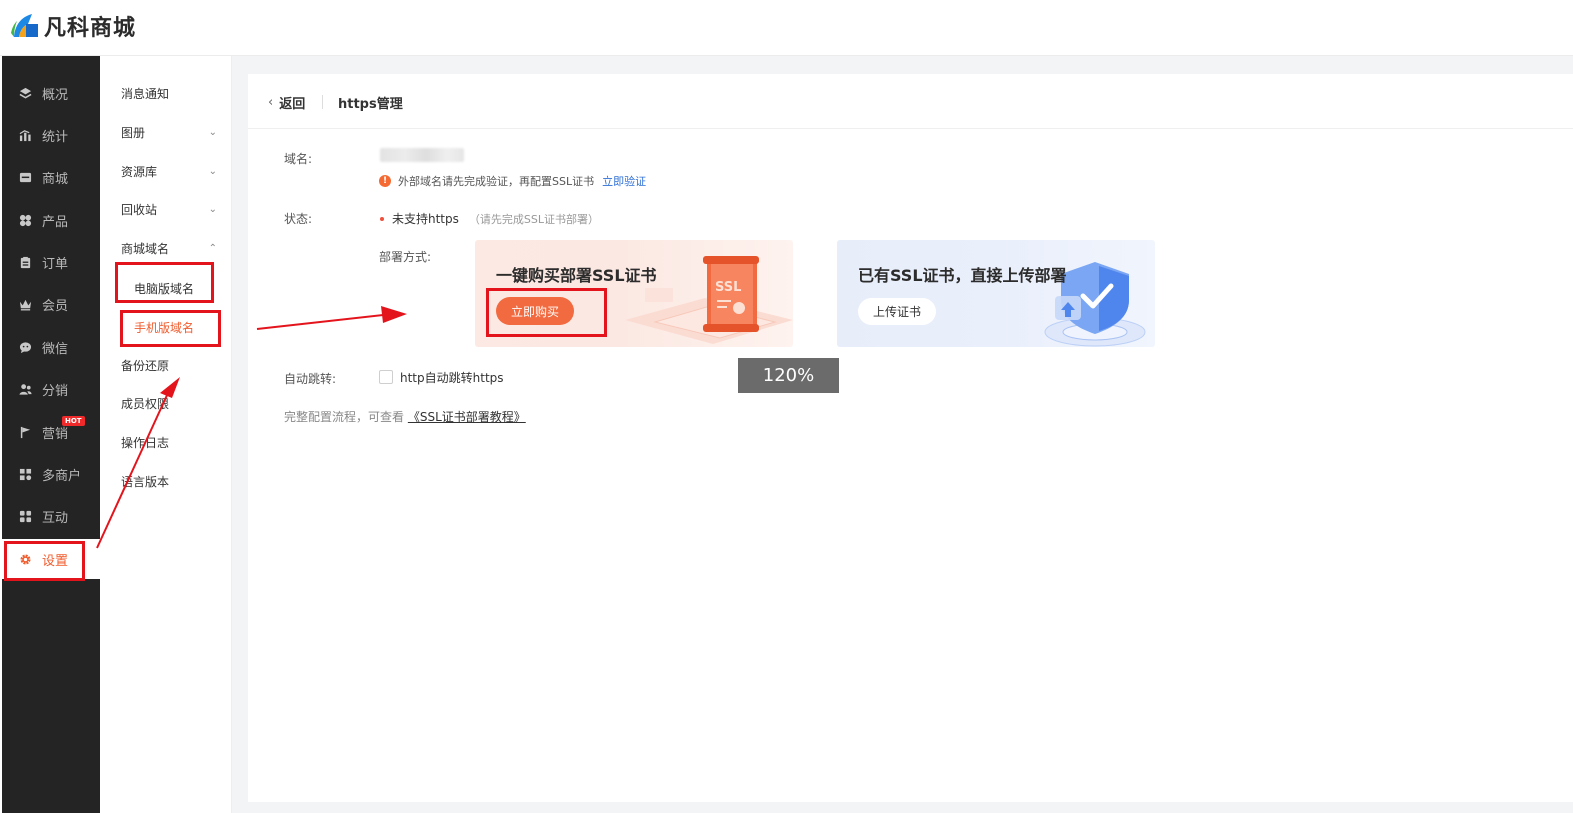  What do you see at coordinates (310, 379) in the screenshot?
I see `auto-redirect-label: 自动跳转:` at bounding box center [310, 379].